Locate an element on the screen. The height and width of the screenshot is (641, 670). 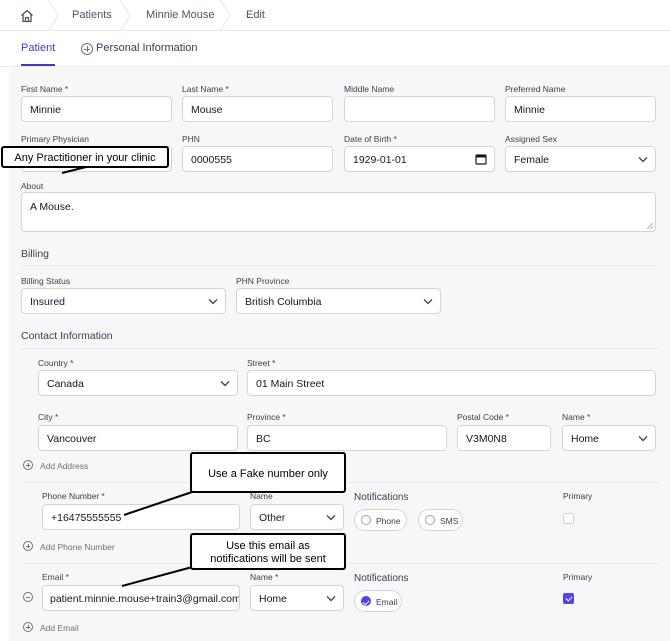
email-notifications-label: Notifications is located at coordinates (381, 578).